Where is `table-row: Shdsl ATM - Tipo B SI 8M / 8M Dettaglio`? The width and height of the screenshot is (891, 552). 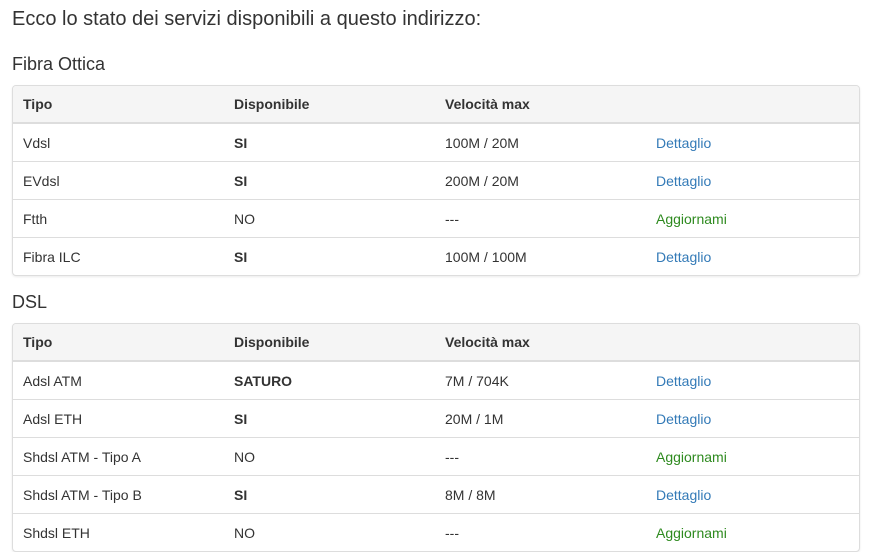 table-row: Shdsl ATM - Tipo B SI 8M / 8M Dettaglio is located at coordinates (436, 494).